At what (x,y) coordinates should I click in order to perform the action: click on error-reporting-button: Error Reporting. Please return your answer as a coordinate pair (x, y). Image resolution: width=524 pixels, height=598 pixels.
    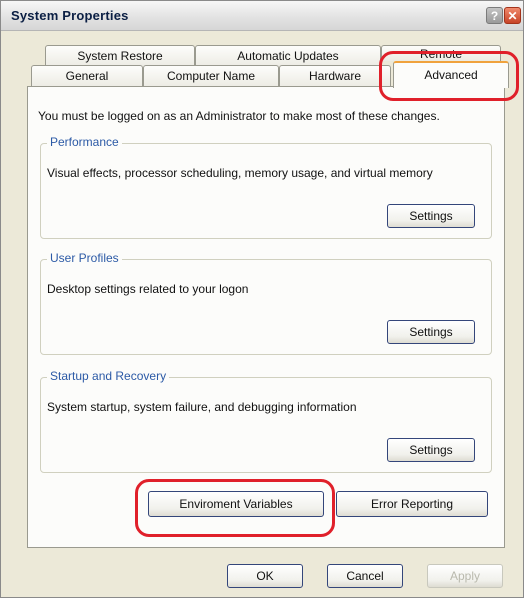
    Looking at the image, I should click on (412, 504).